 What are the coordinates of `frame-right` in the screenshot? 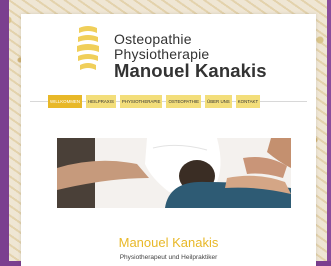 It's located at (329, 133).